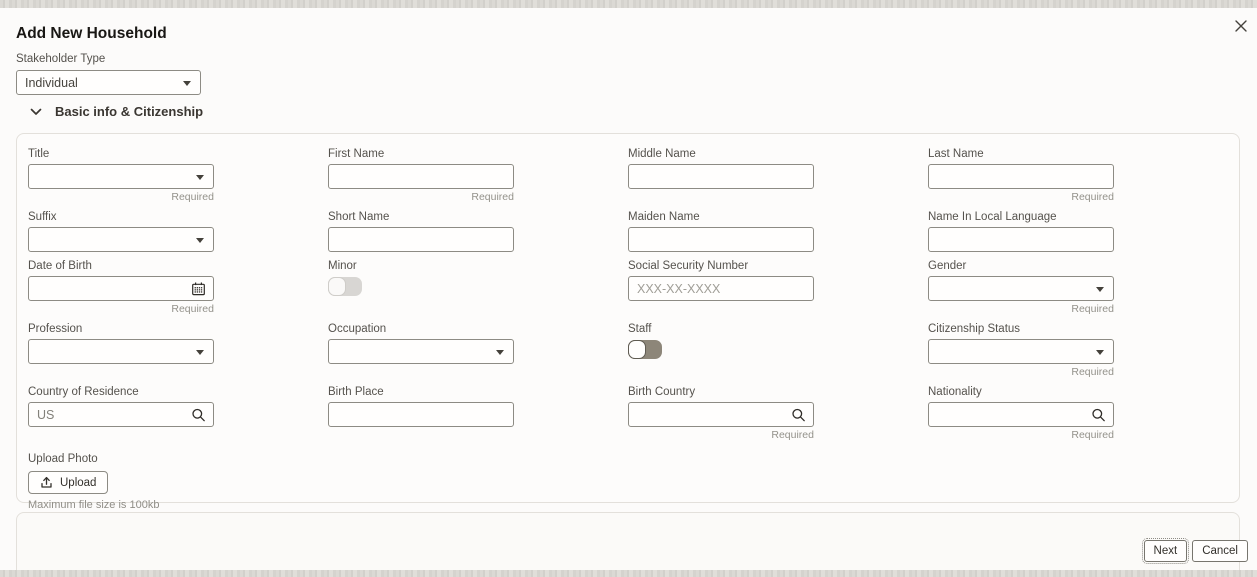  Describe the element at coordinates (721, 350) in the screenshot. I see `field-staff: Staff` at that location.